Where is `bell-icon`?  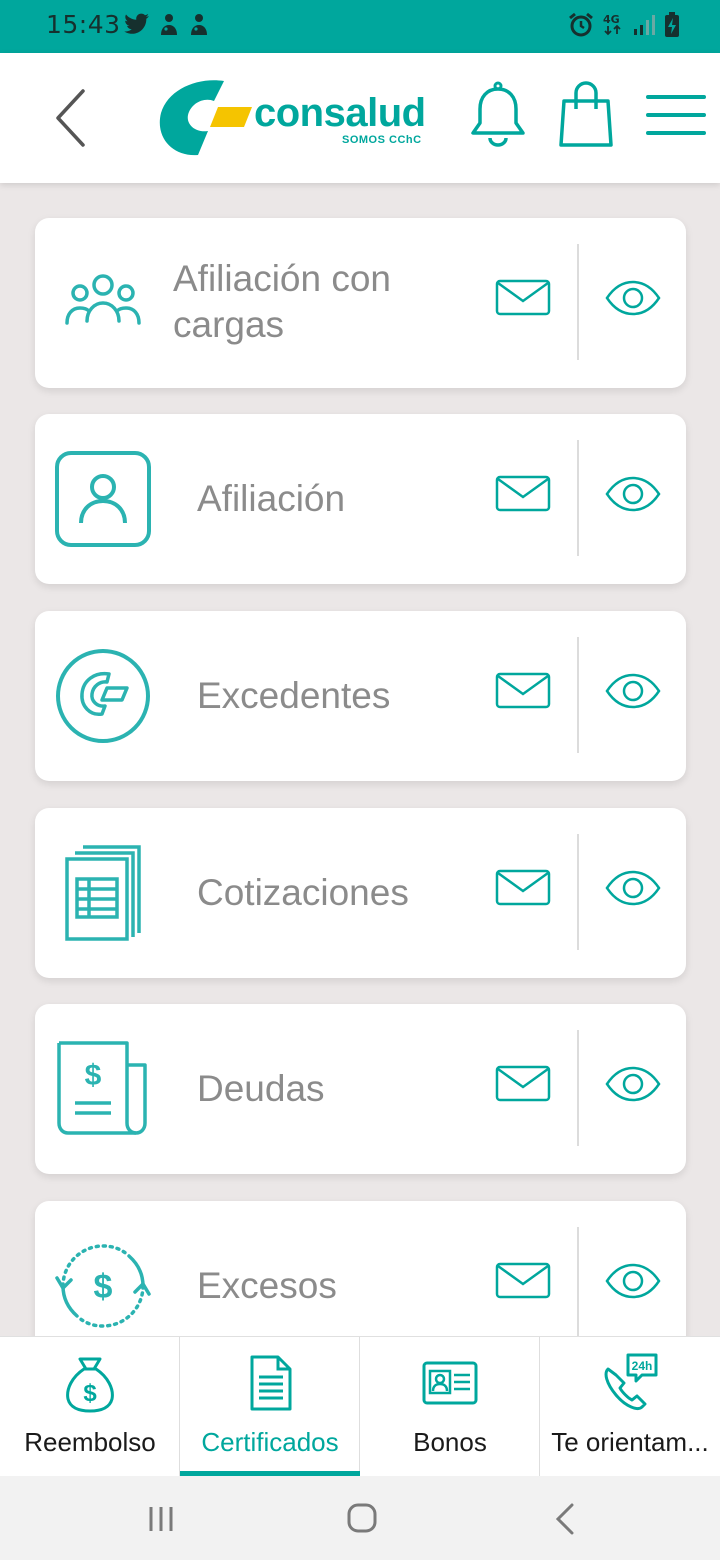 bell-icon is located at coordinates (498, 116).